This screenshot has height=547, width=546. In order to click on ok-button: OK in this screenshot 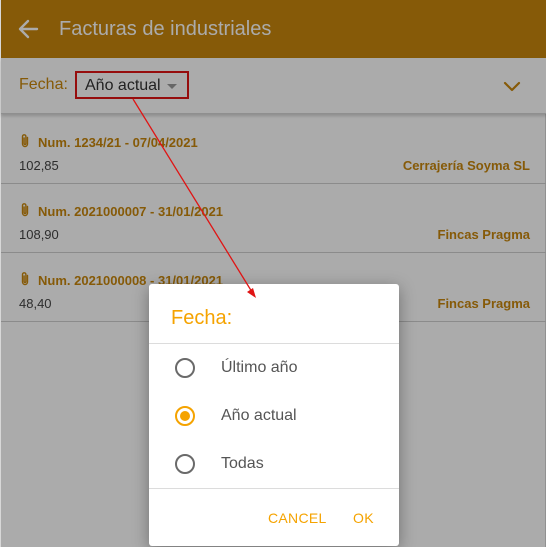, I will do `click(363, 518)`.